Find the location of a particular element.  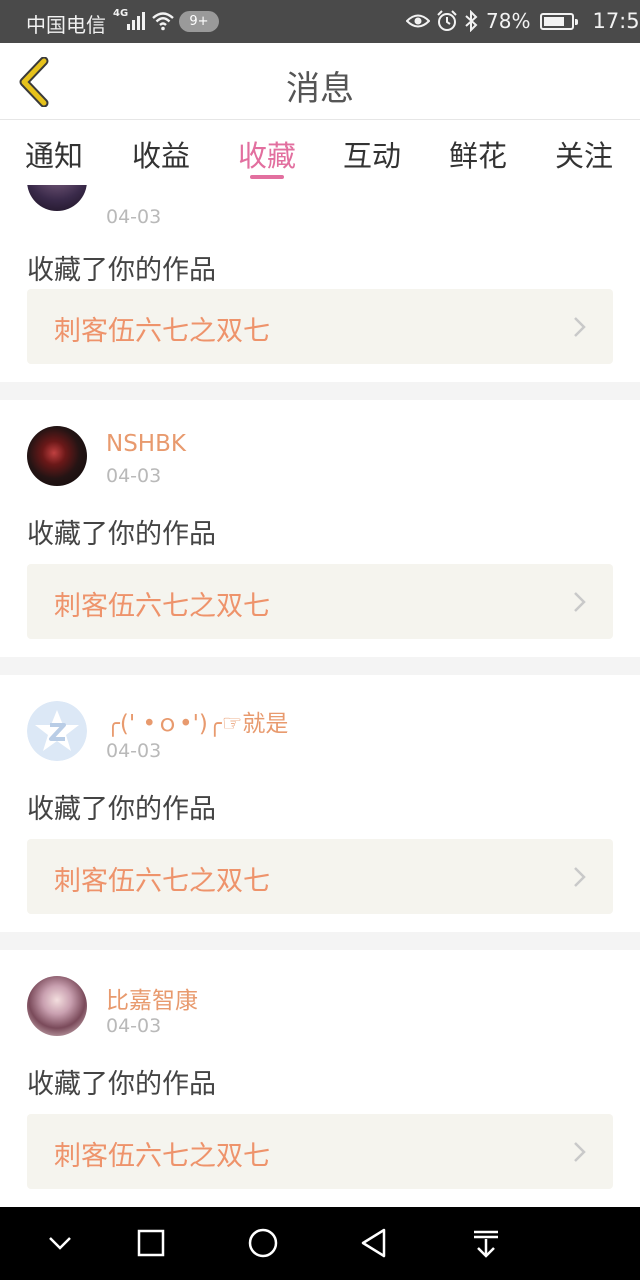

app-header: 消息 is located at coordinates (320, 81).